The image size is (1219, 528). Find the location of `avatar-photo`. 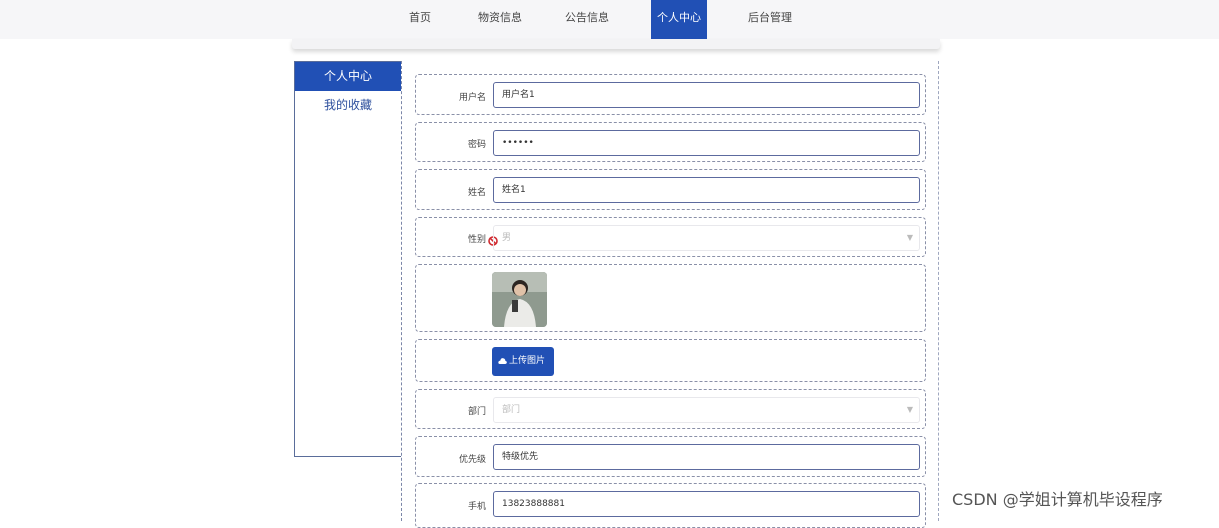

avatar-photo is located at coordinates (519, 299).